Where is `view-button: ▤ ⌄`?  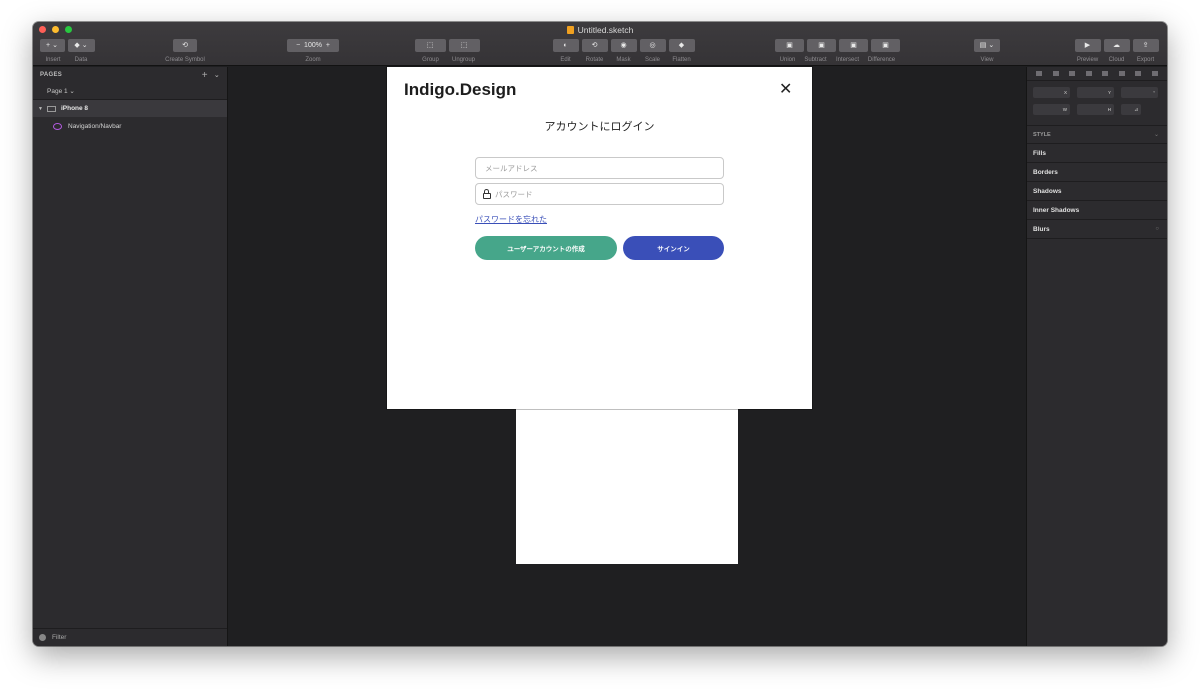
view-button: ▤ ⌄ is located at coordinates (987, 45).